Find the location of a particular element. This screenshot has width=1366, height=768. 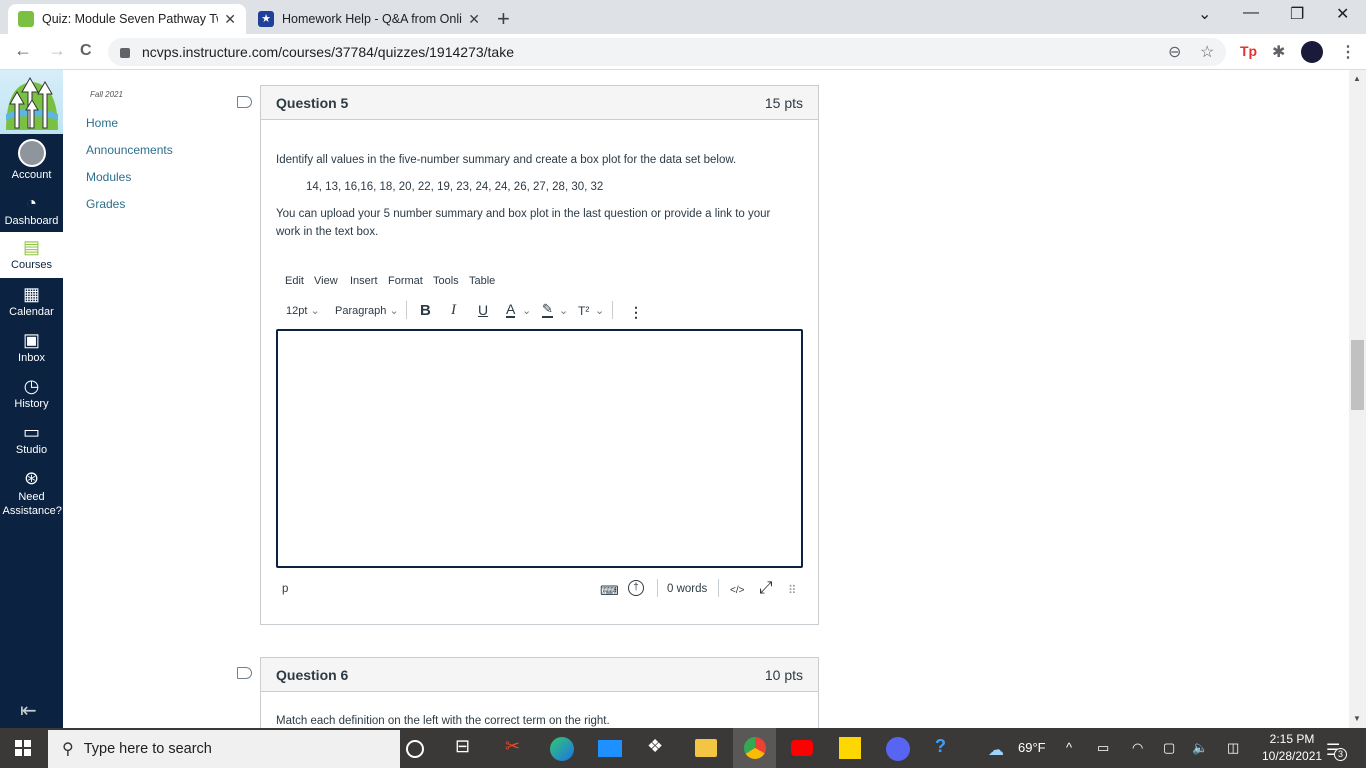

volume-icon: 🔈 is located at coordinates (1200, 748).